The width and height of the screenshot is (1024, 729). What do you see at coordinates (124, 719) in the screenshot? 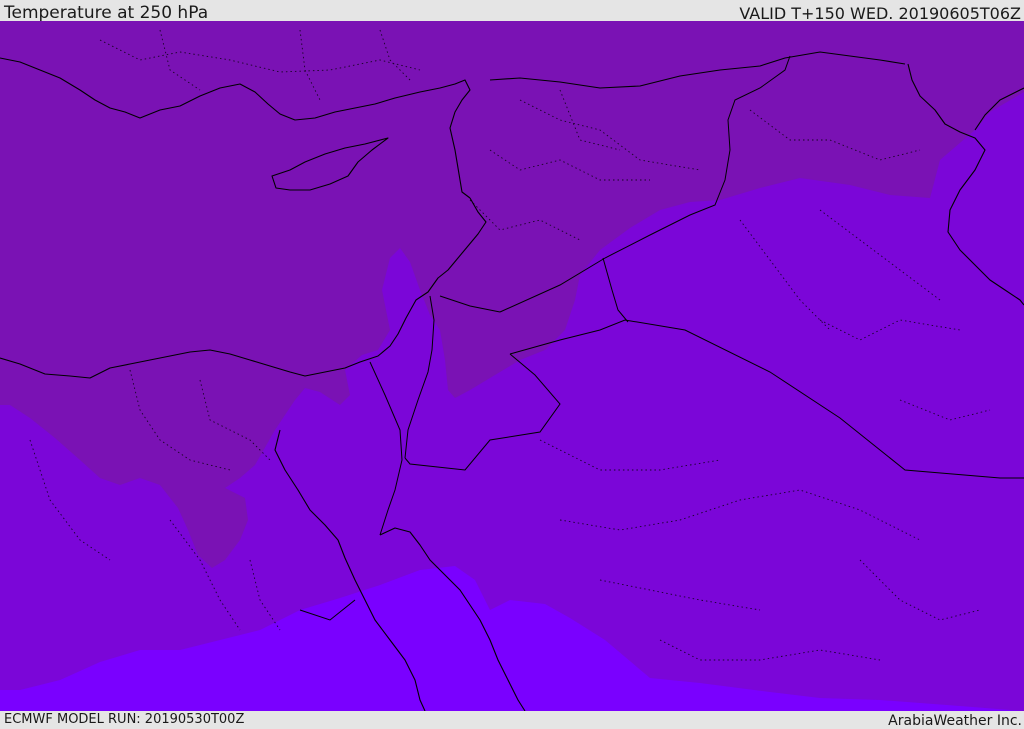
I see `model-run-label: ECMWF MODEL RUN: 20190530T00Z` at bounding box center [124, 719].